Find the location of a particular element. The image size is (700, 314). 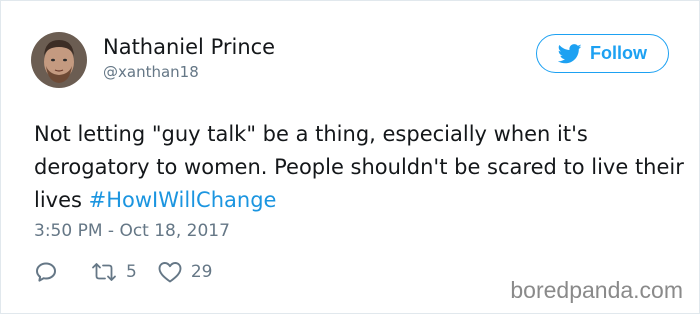

like-button: 29 is located at coordinates (185, 272).